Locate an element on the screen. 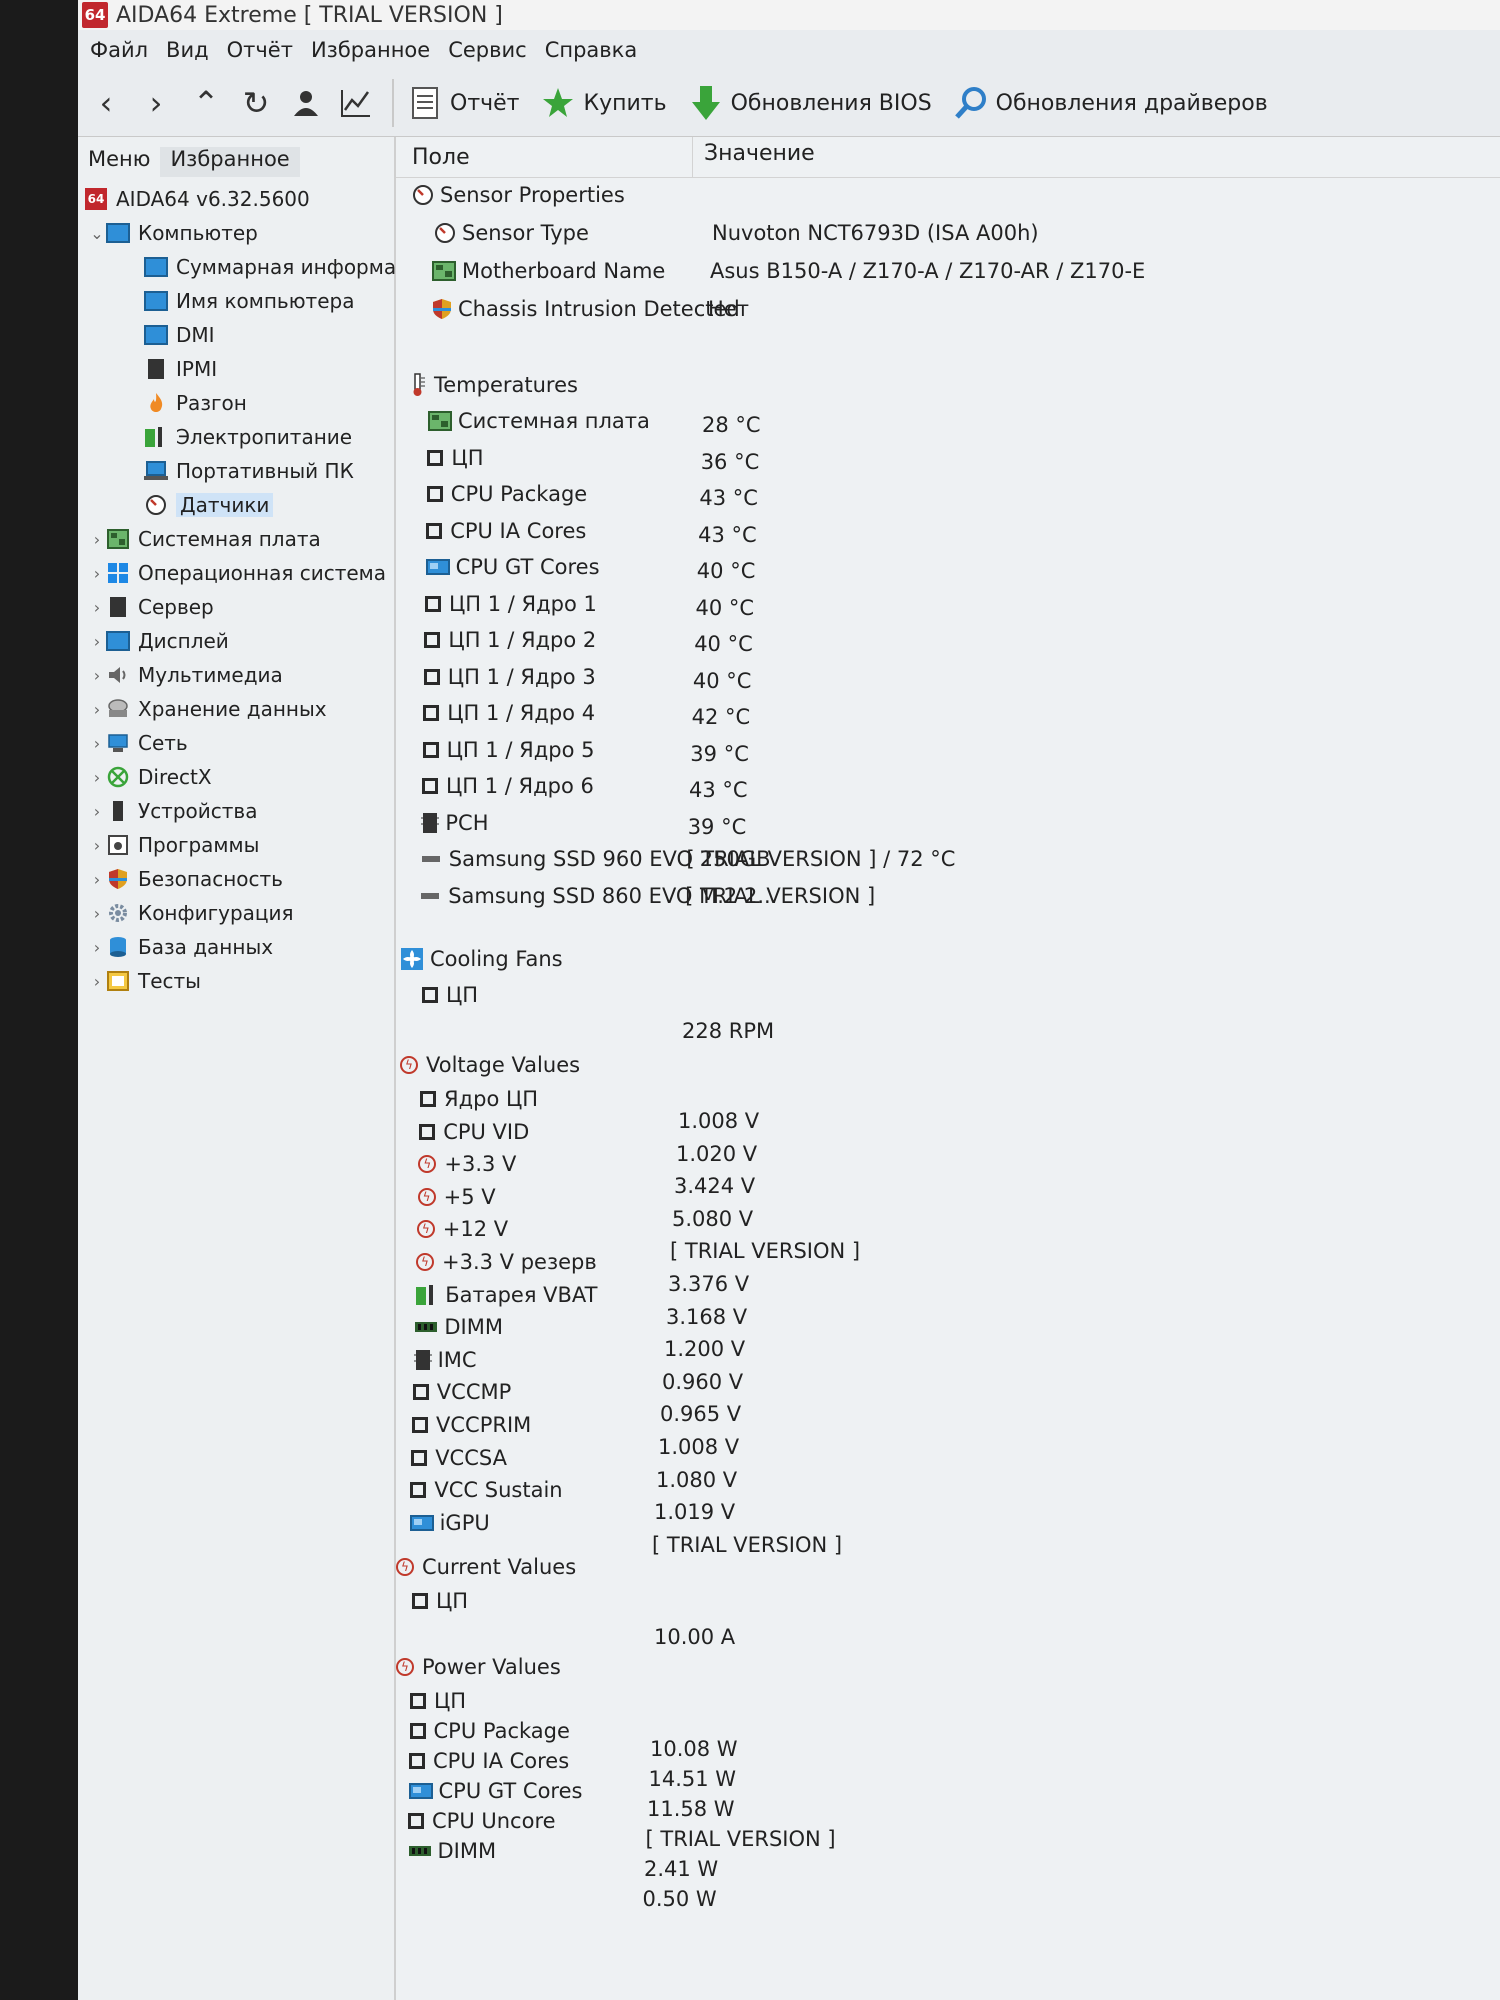 This screenshot has width=1500, height=2000. table-row: CPU GT Cores 40 °C is located at coordinates (948, 569).